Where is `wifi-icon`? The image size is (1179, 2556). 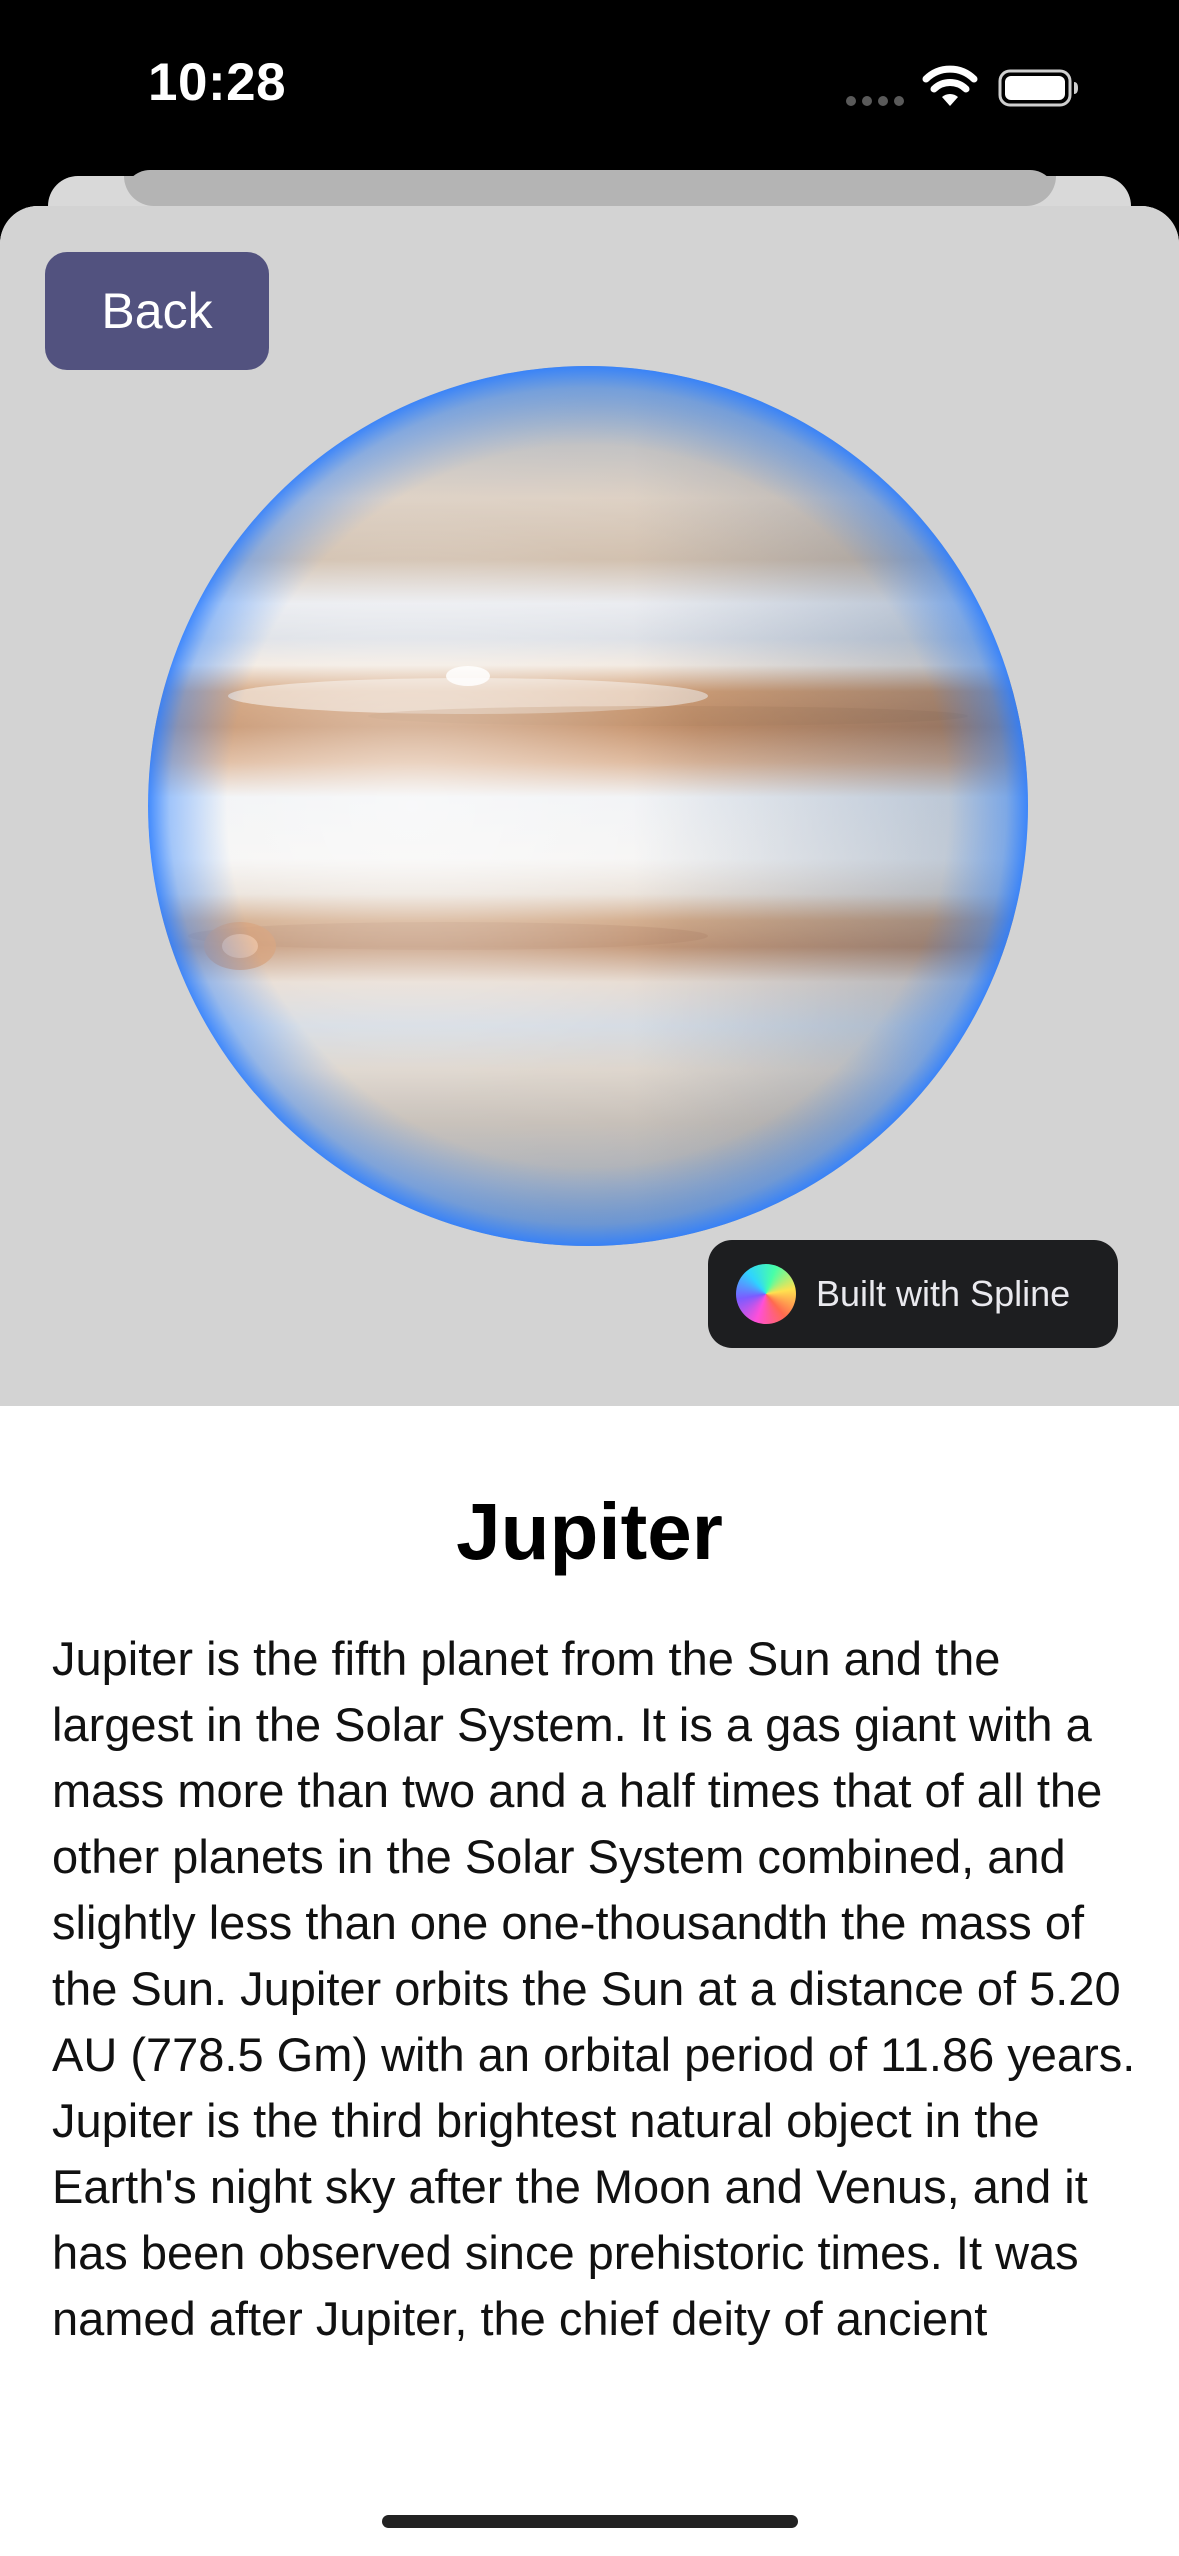 wifi-icon is located at coordinates (950, 85).